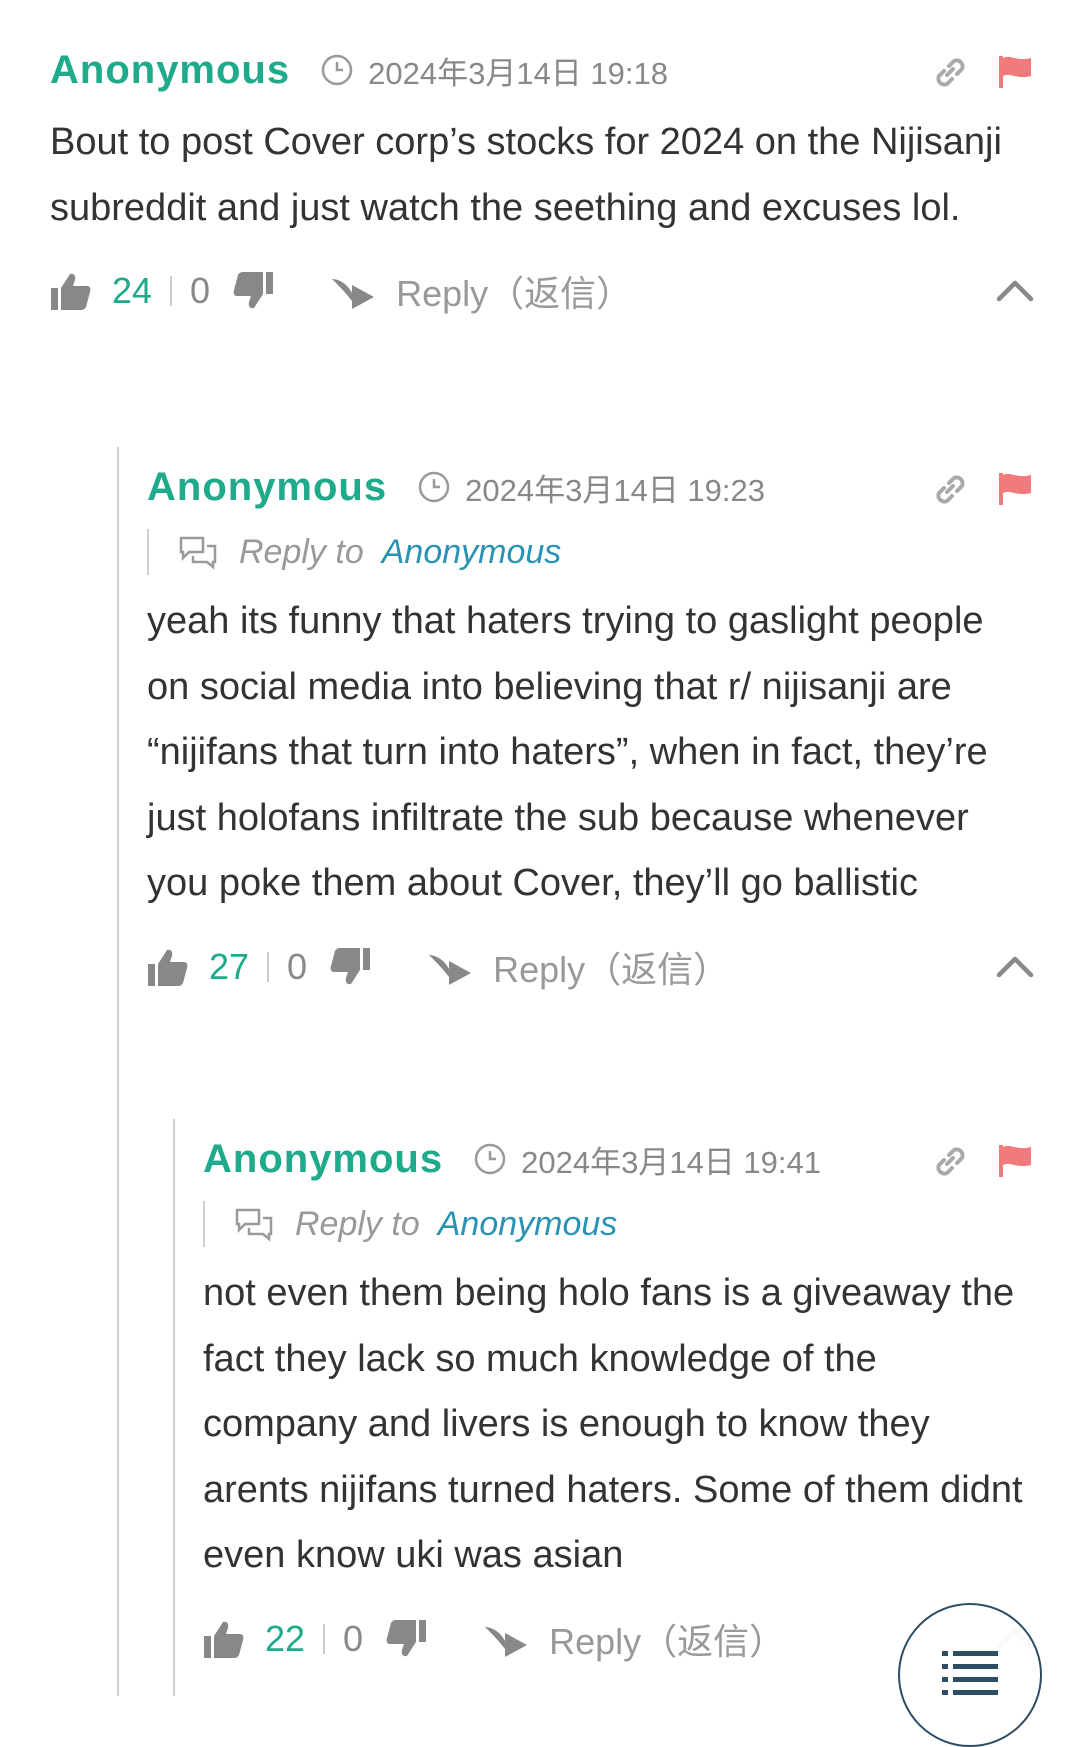  I want to click on list-menu-icon, so click(970, 1673).